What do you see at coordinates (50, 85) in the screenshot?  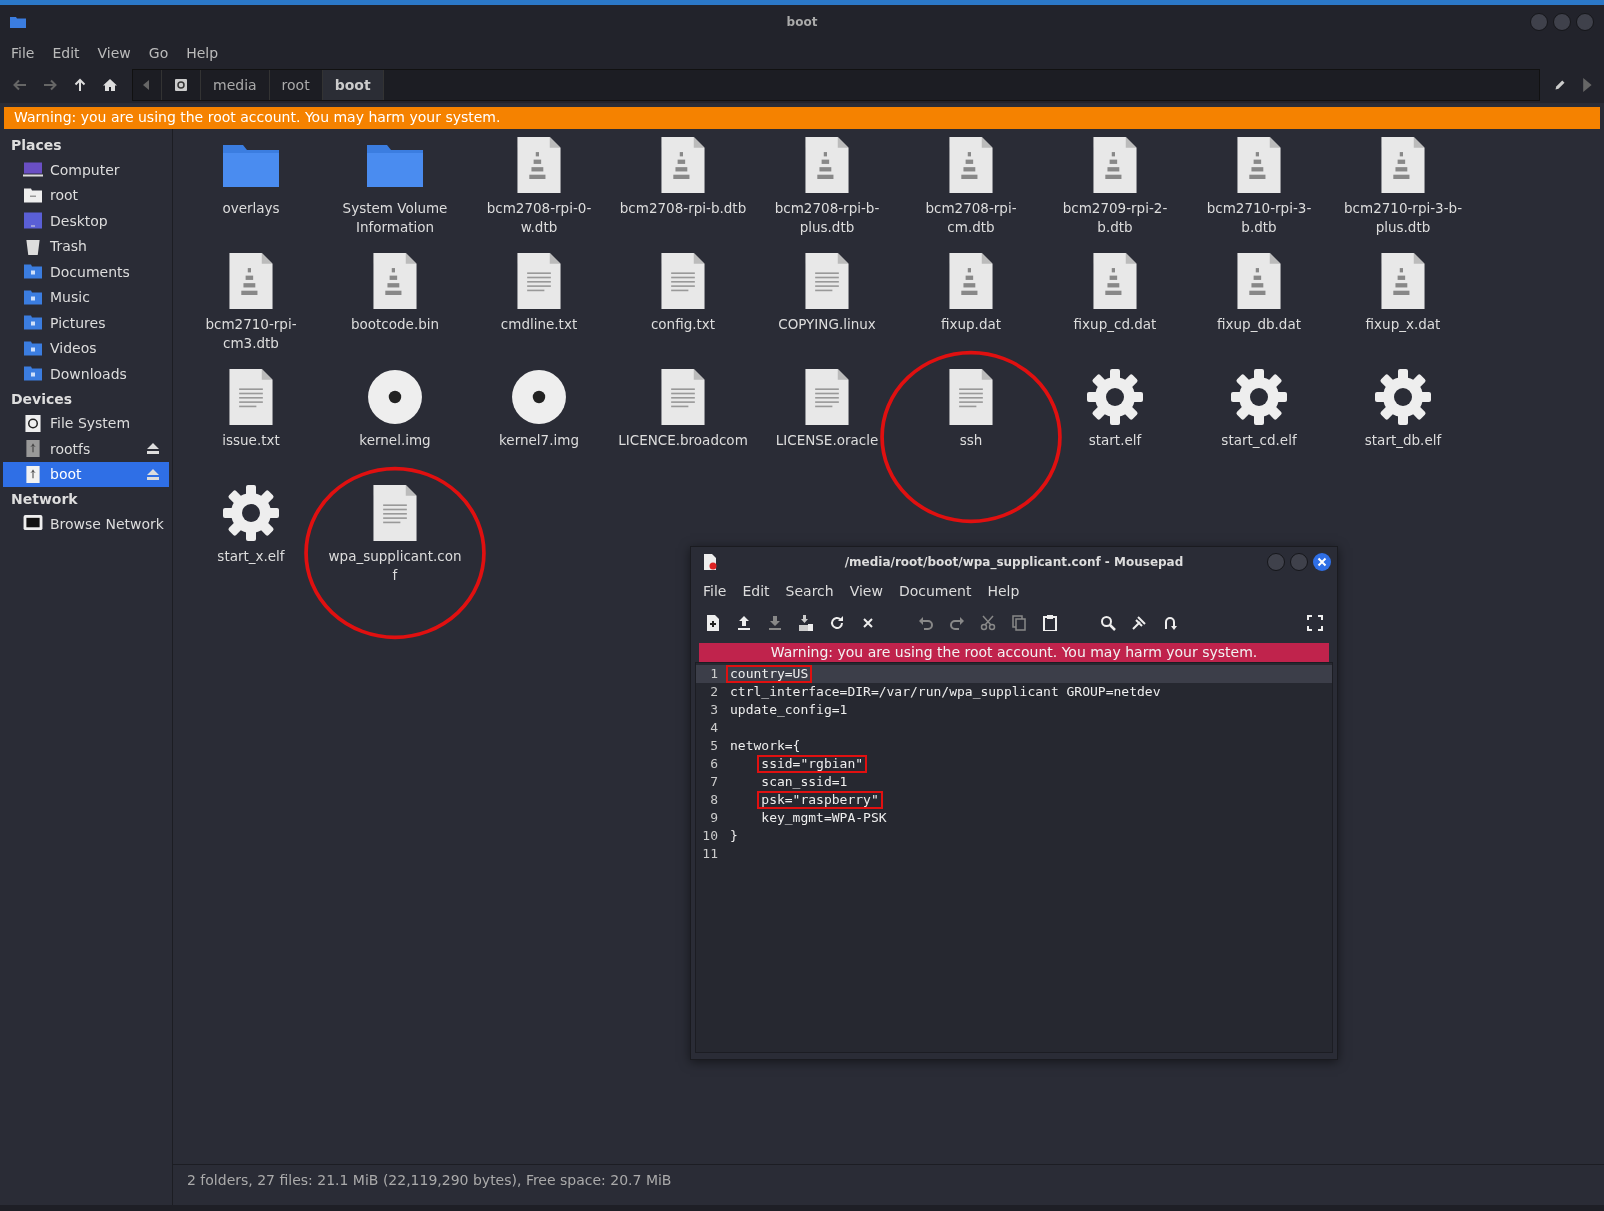 I see `forward-icon` at bounding box center [50, 85].